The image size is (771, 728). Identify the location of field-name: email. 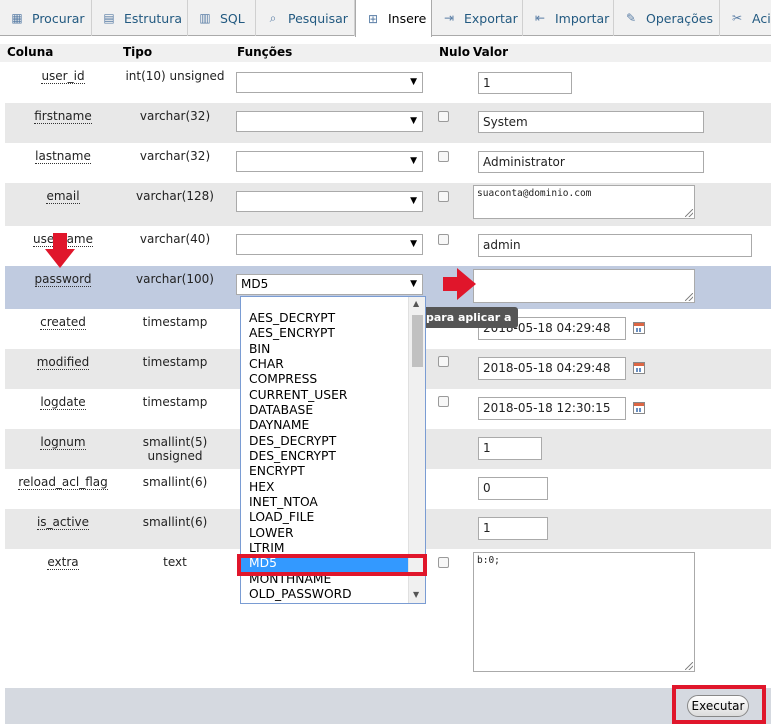
(63, 196).